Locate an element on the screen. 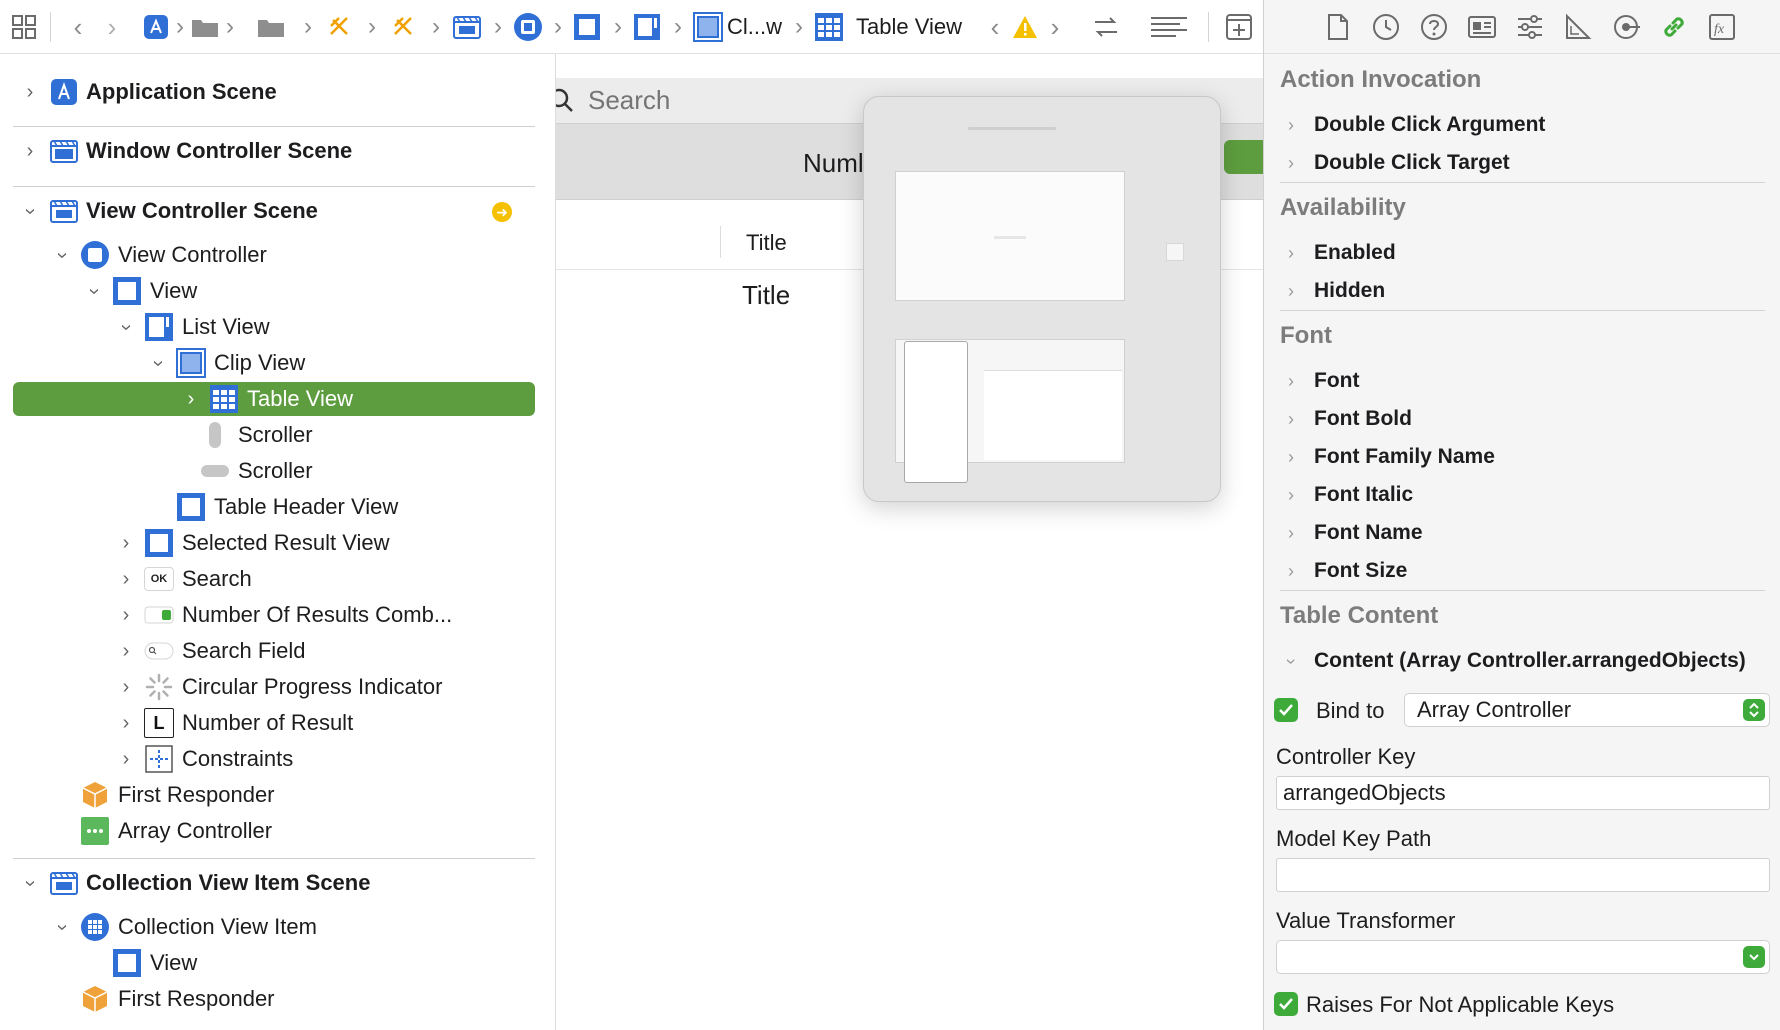 This screenshot has width=1780, height=1030. add-editor-icon is located at coordinates (1239, 27).